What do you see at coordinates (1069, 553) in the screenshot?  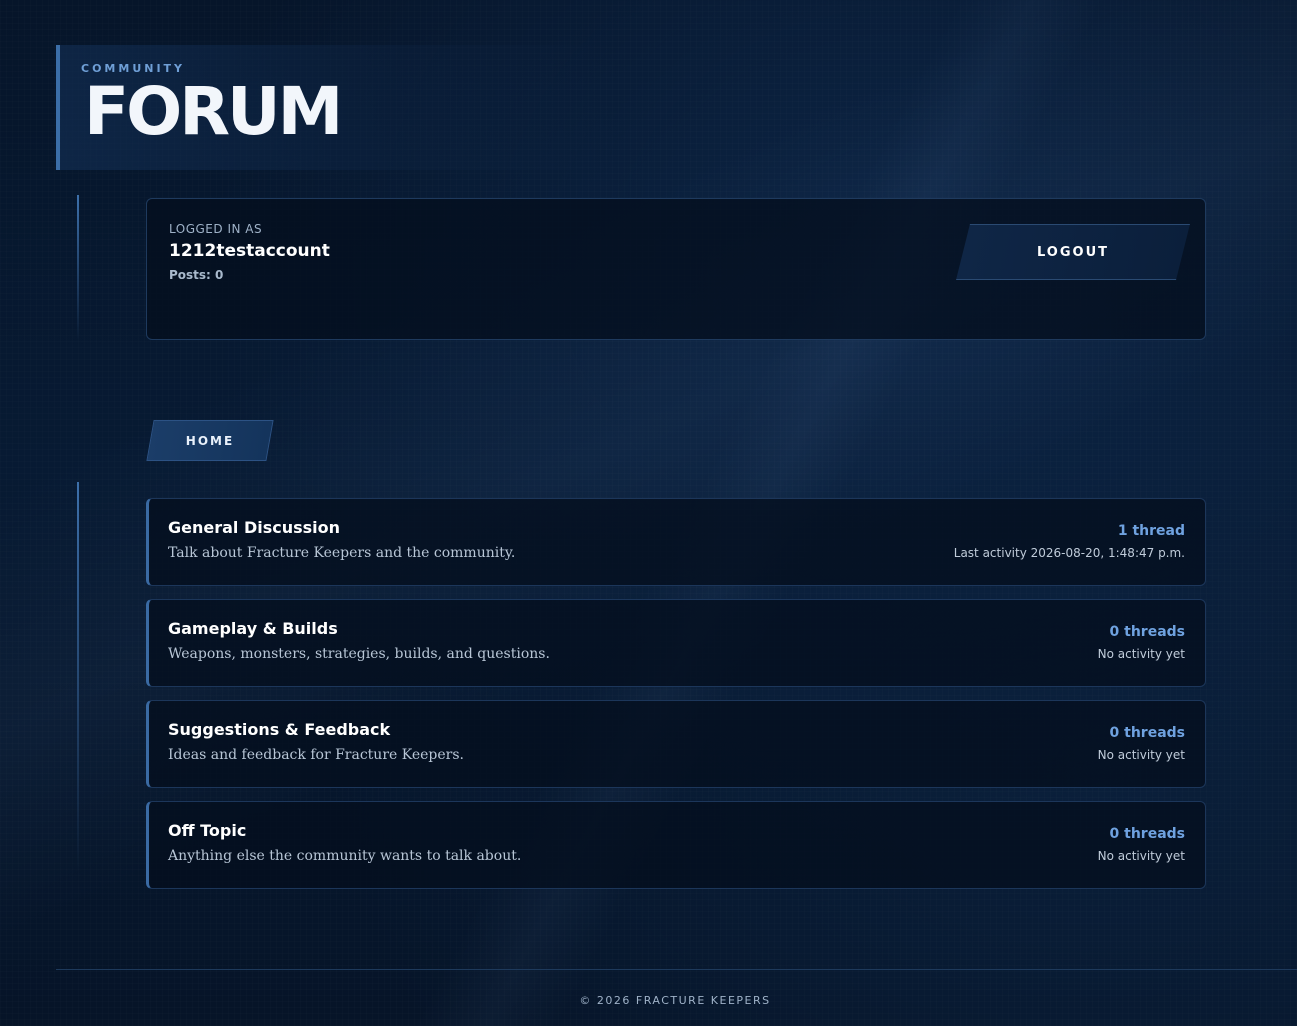 I see `category-last-activity: Last activity 2026-08-20, 1:48:47 p.m.` at bounding box center [1069, 553].